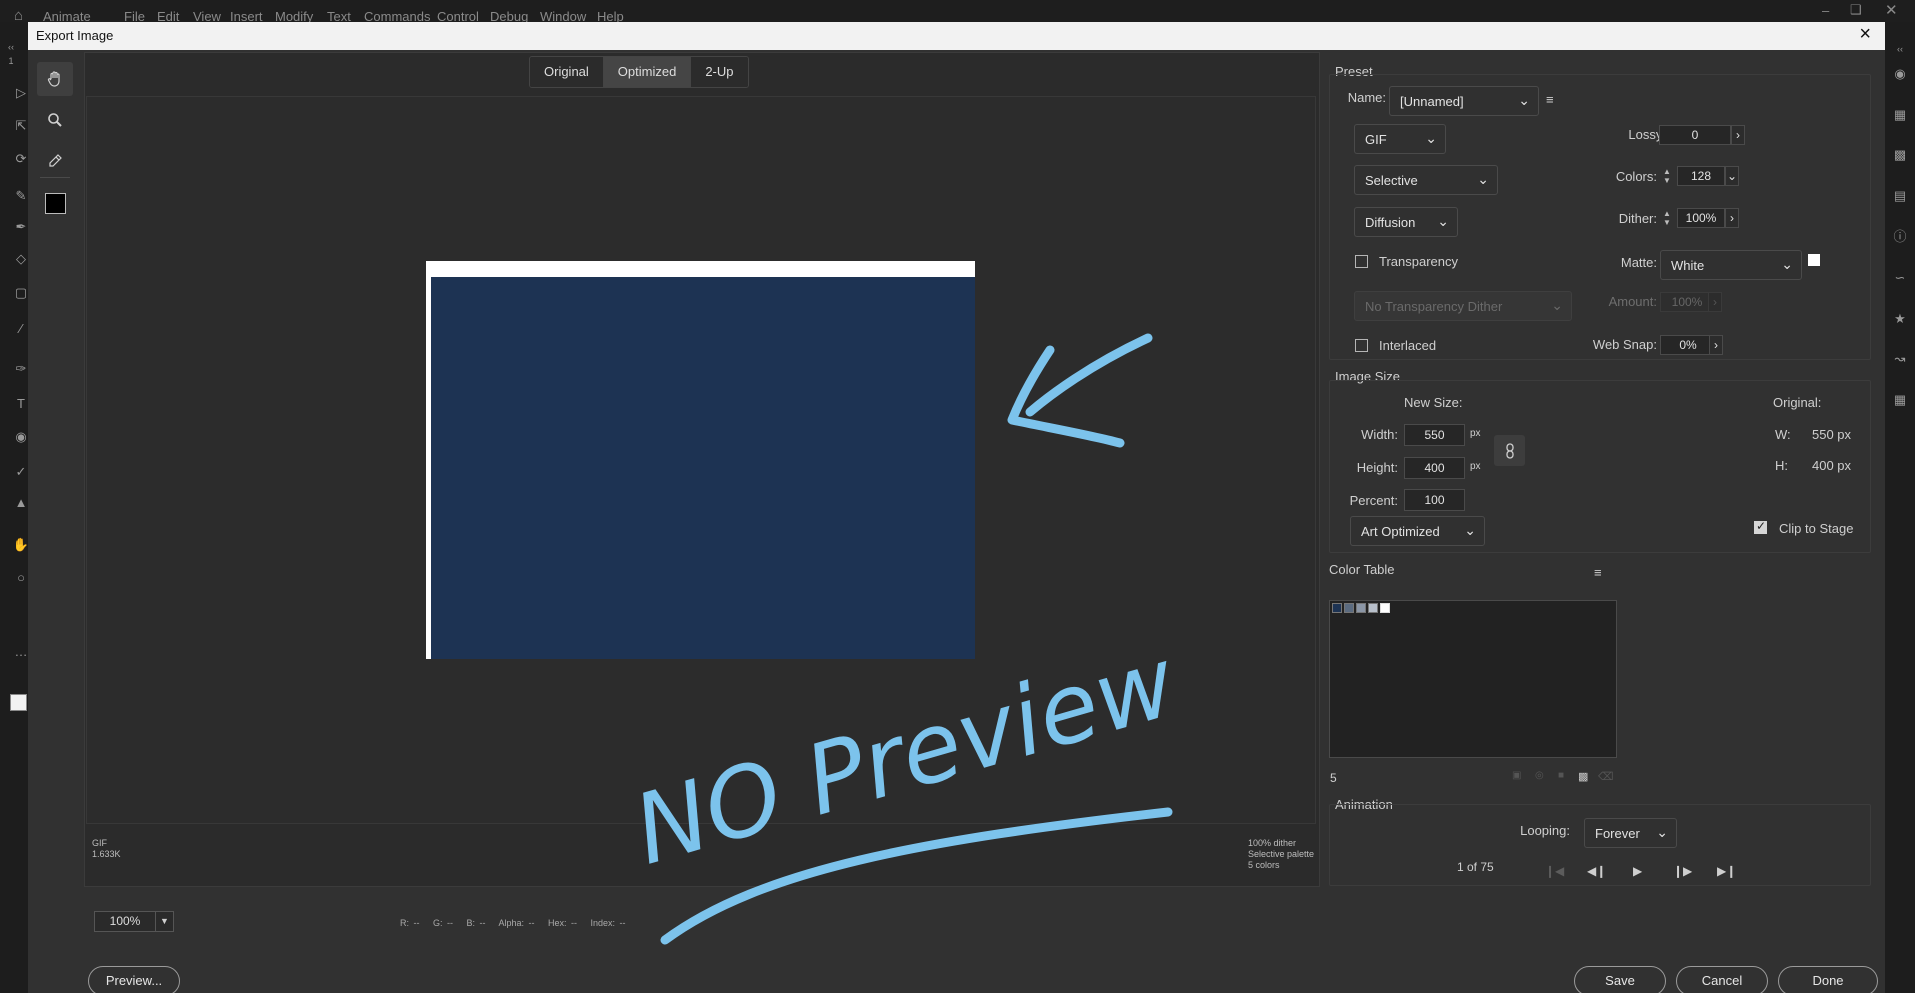 Image resolution: width=1915 pixels, height=993 pixels. Describe the element at coordinates (1509, 450) in the screenshot. I see `link-icon` at that location.